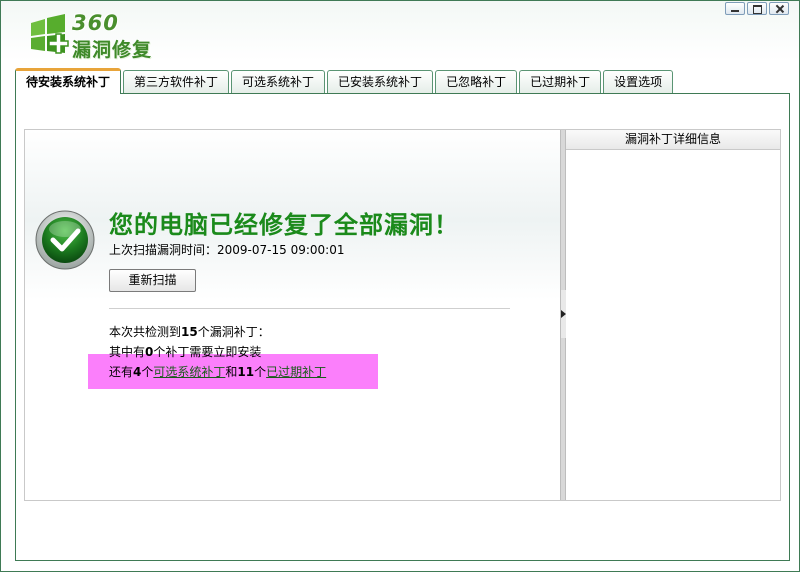 The image size is (800, 572). What do you see at coordinates (380, 82) in the screenshot?
I see `tab-installed-system-patches: 已安装系统补丁` at bounding box center [380, 82].